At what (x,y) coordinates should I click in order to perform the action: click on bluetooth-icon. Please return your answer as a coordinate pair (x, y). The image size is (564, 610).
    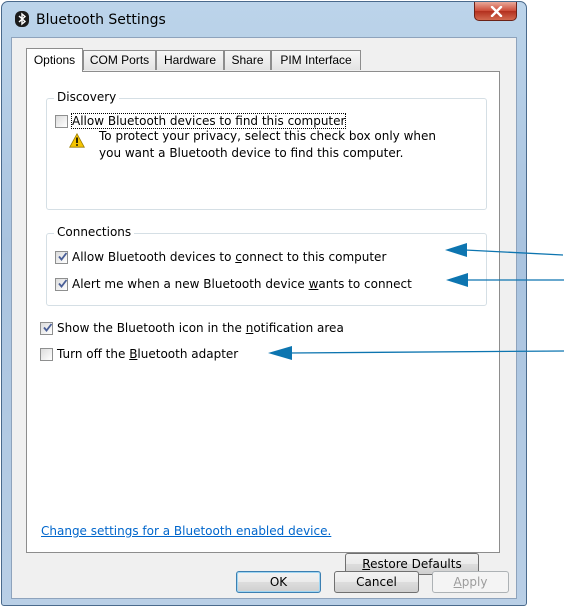
    Looking at the image, I should click on (22, 19).